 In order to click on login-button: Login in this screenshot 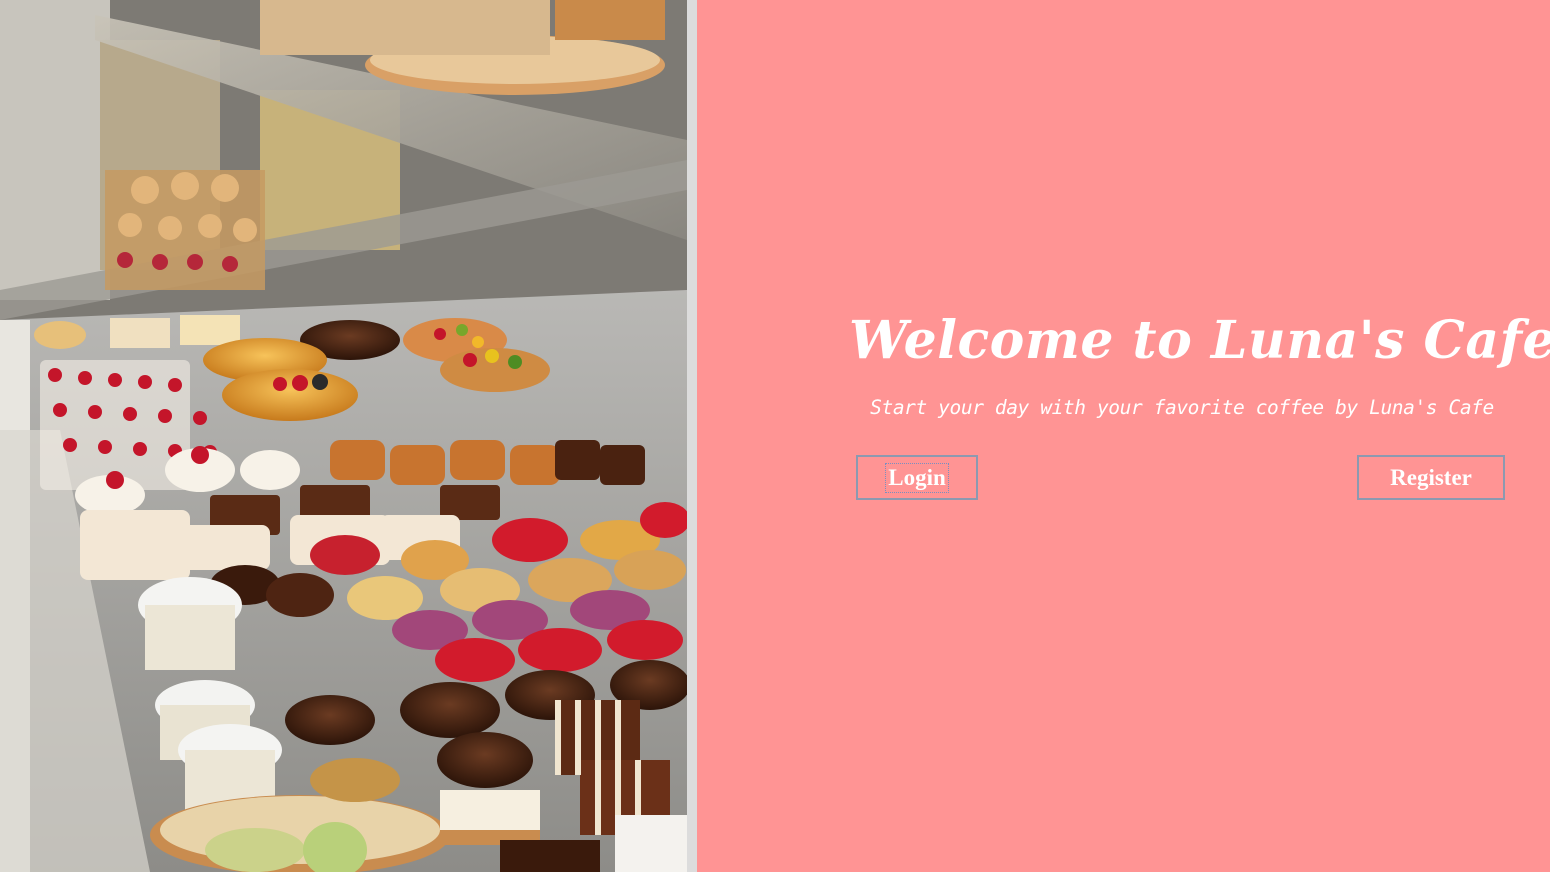, I will do `click(917, 477)`.